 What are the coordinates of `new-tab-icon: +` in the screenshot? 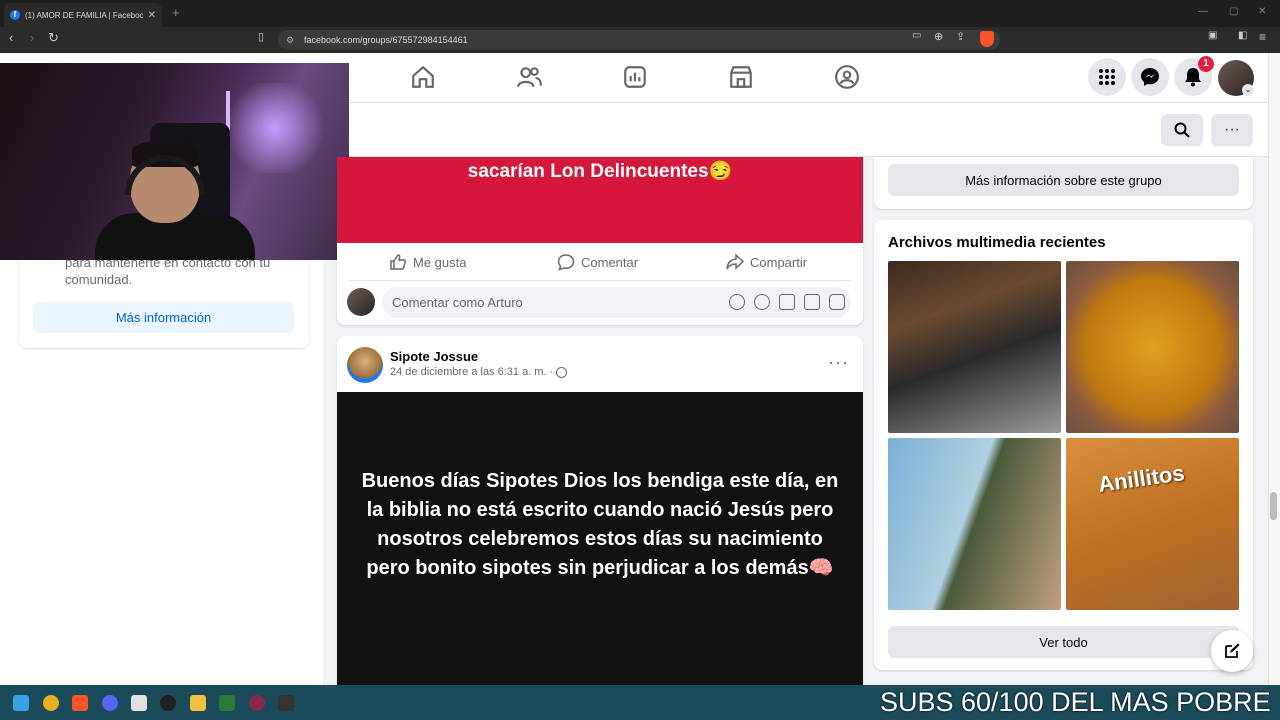 It's located at (176, 12).